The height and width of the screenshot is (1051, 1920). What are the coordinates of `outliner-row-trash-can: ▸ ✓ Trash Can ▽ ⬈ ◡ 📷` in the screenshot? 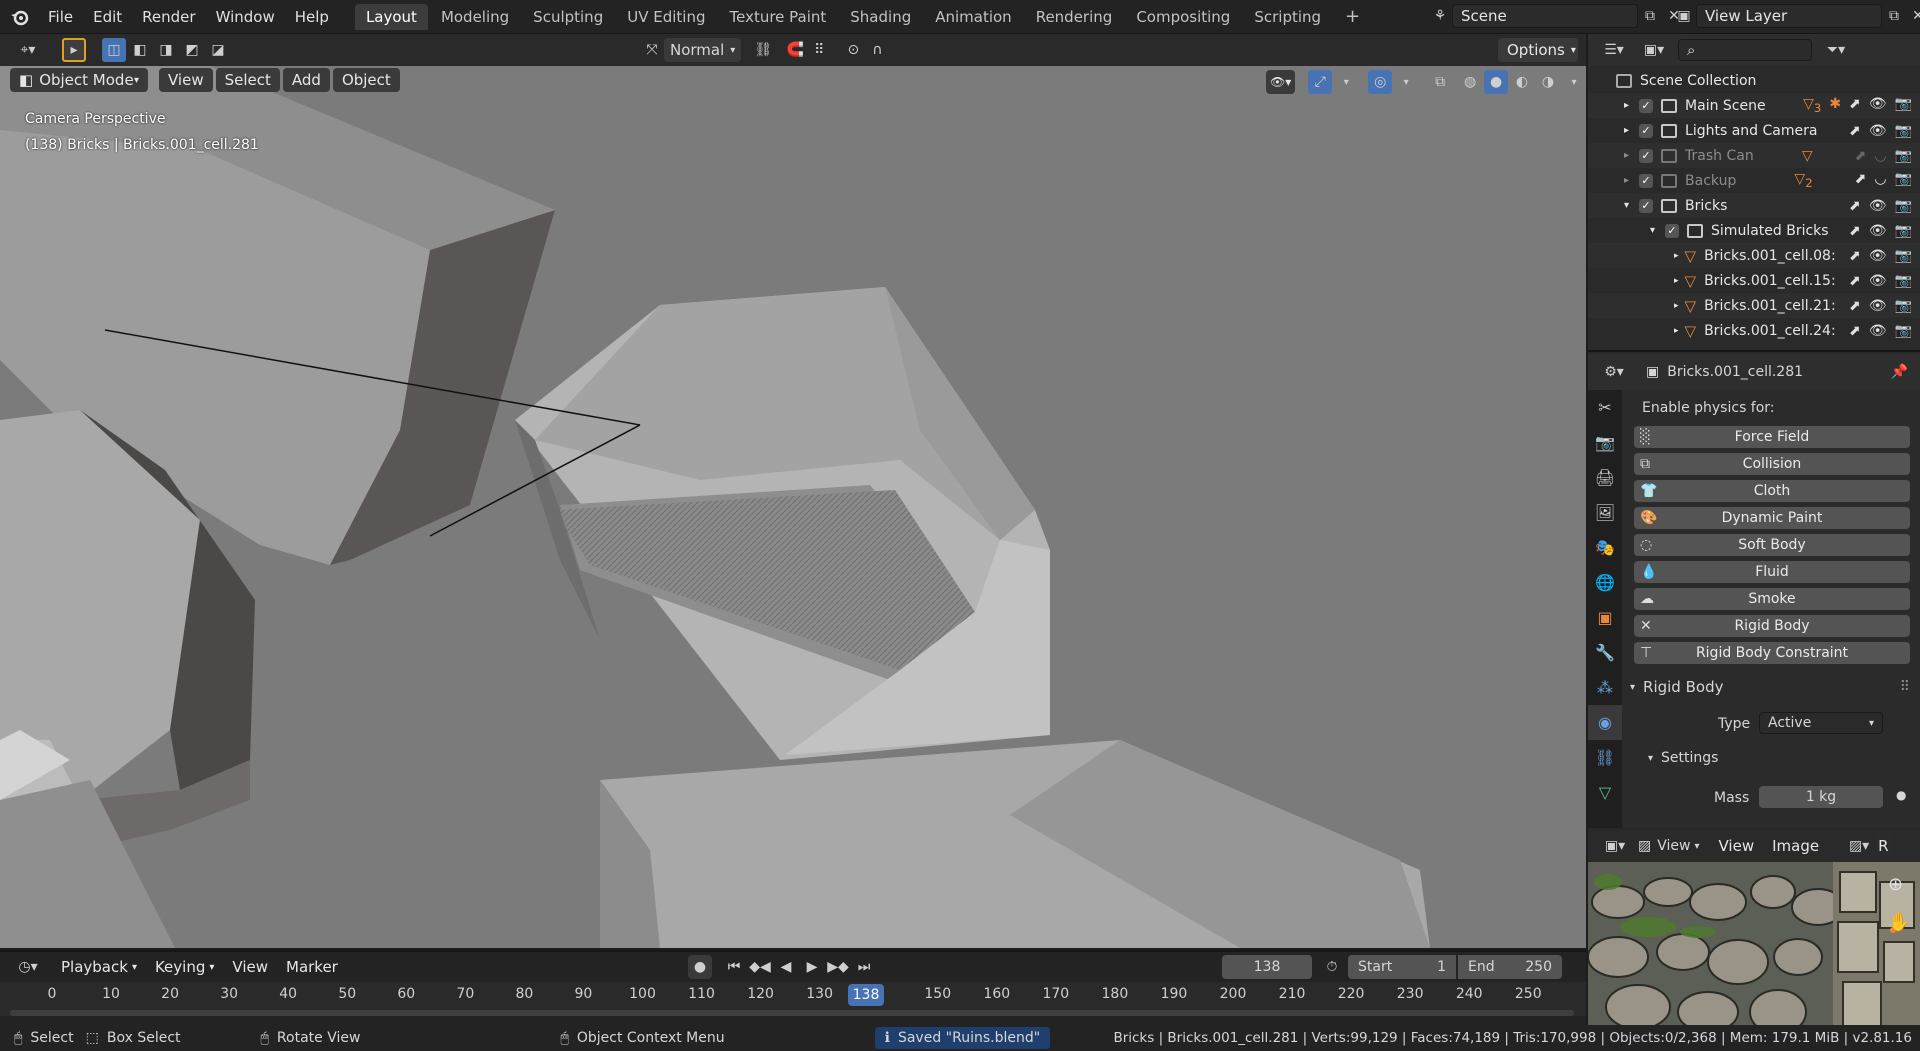 It's located at (1754, 155).